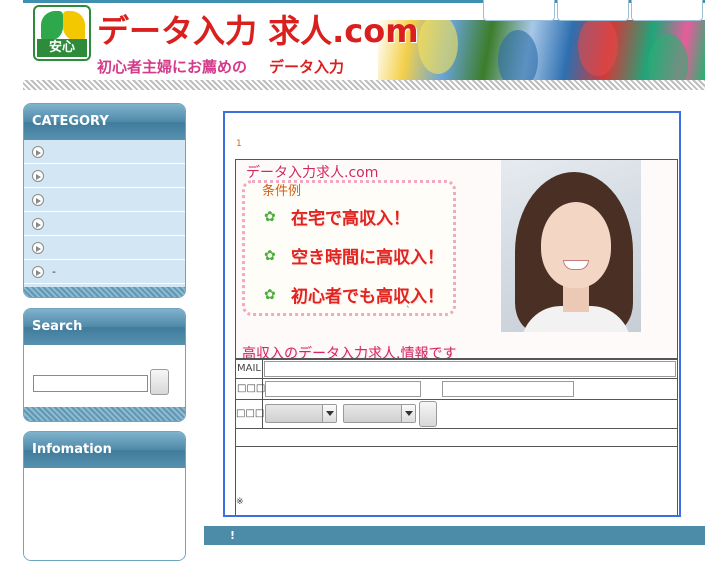 Image resolution: width=727 pixels, height=561 pixels. Describe the element at coordinates (104, 450) in the screenshot. I see `information-title: Infomation` at that location.